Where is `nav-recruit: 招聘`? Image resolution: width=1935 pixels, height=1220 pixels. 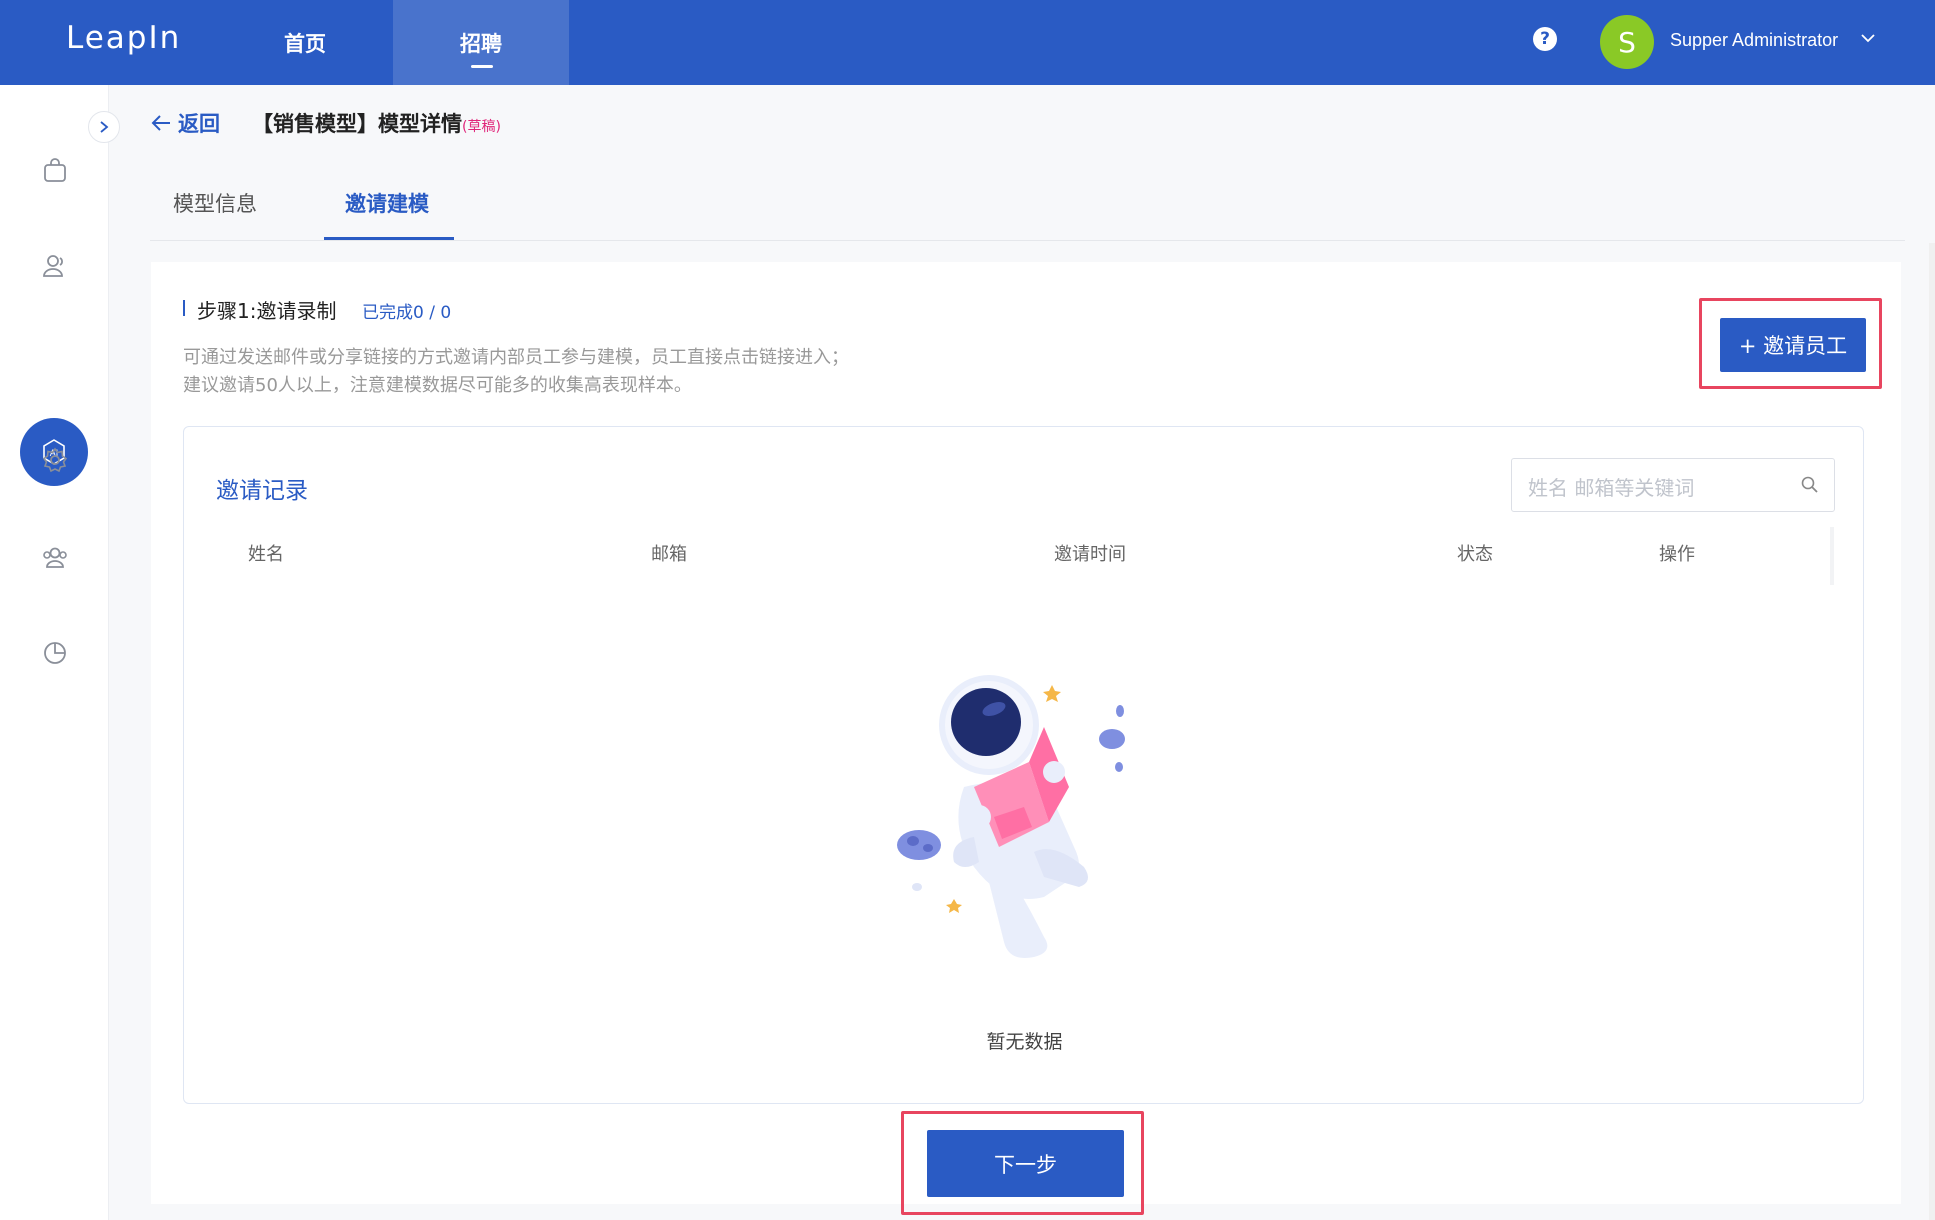 nav-recruit: 招聘 is located at coordinates (481, 42).